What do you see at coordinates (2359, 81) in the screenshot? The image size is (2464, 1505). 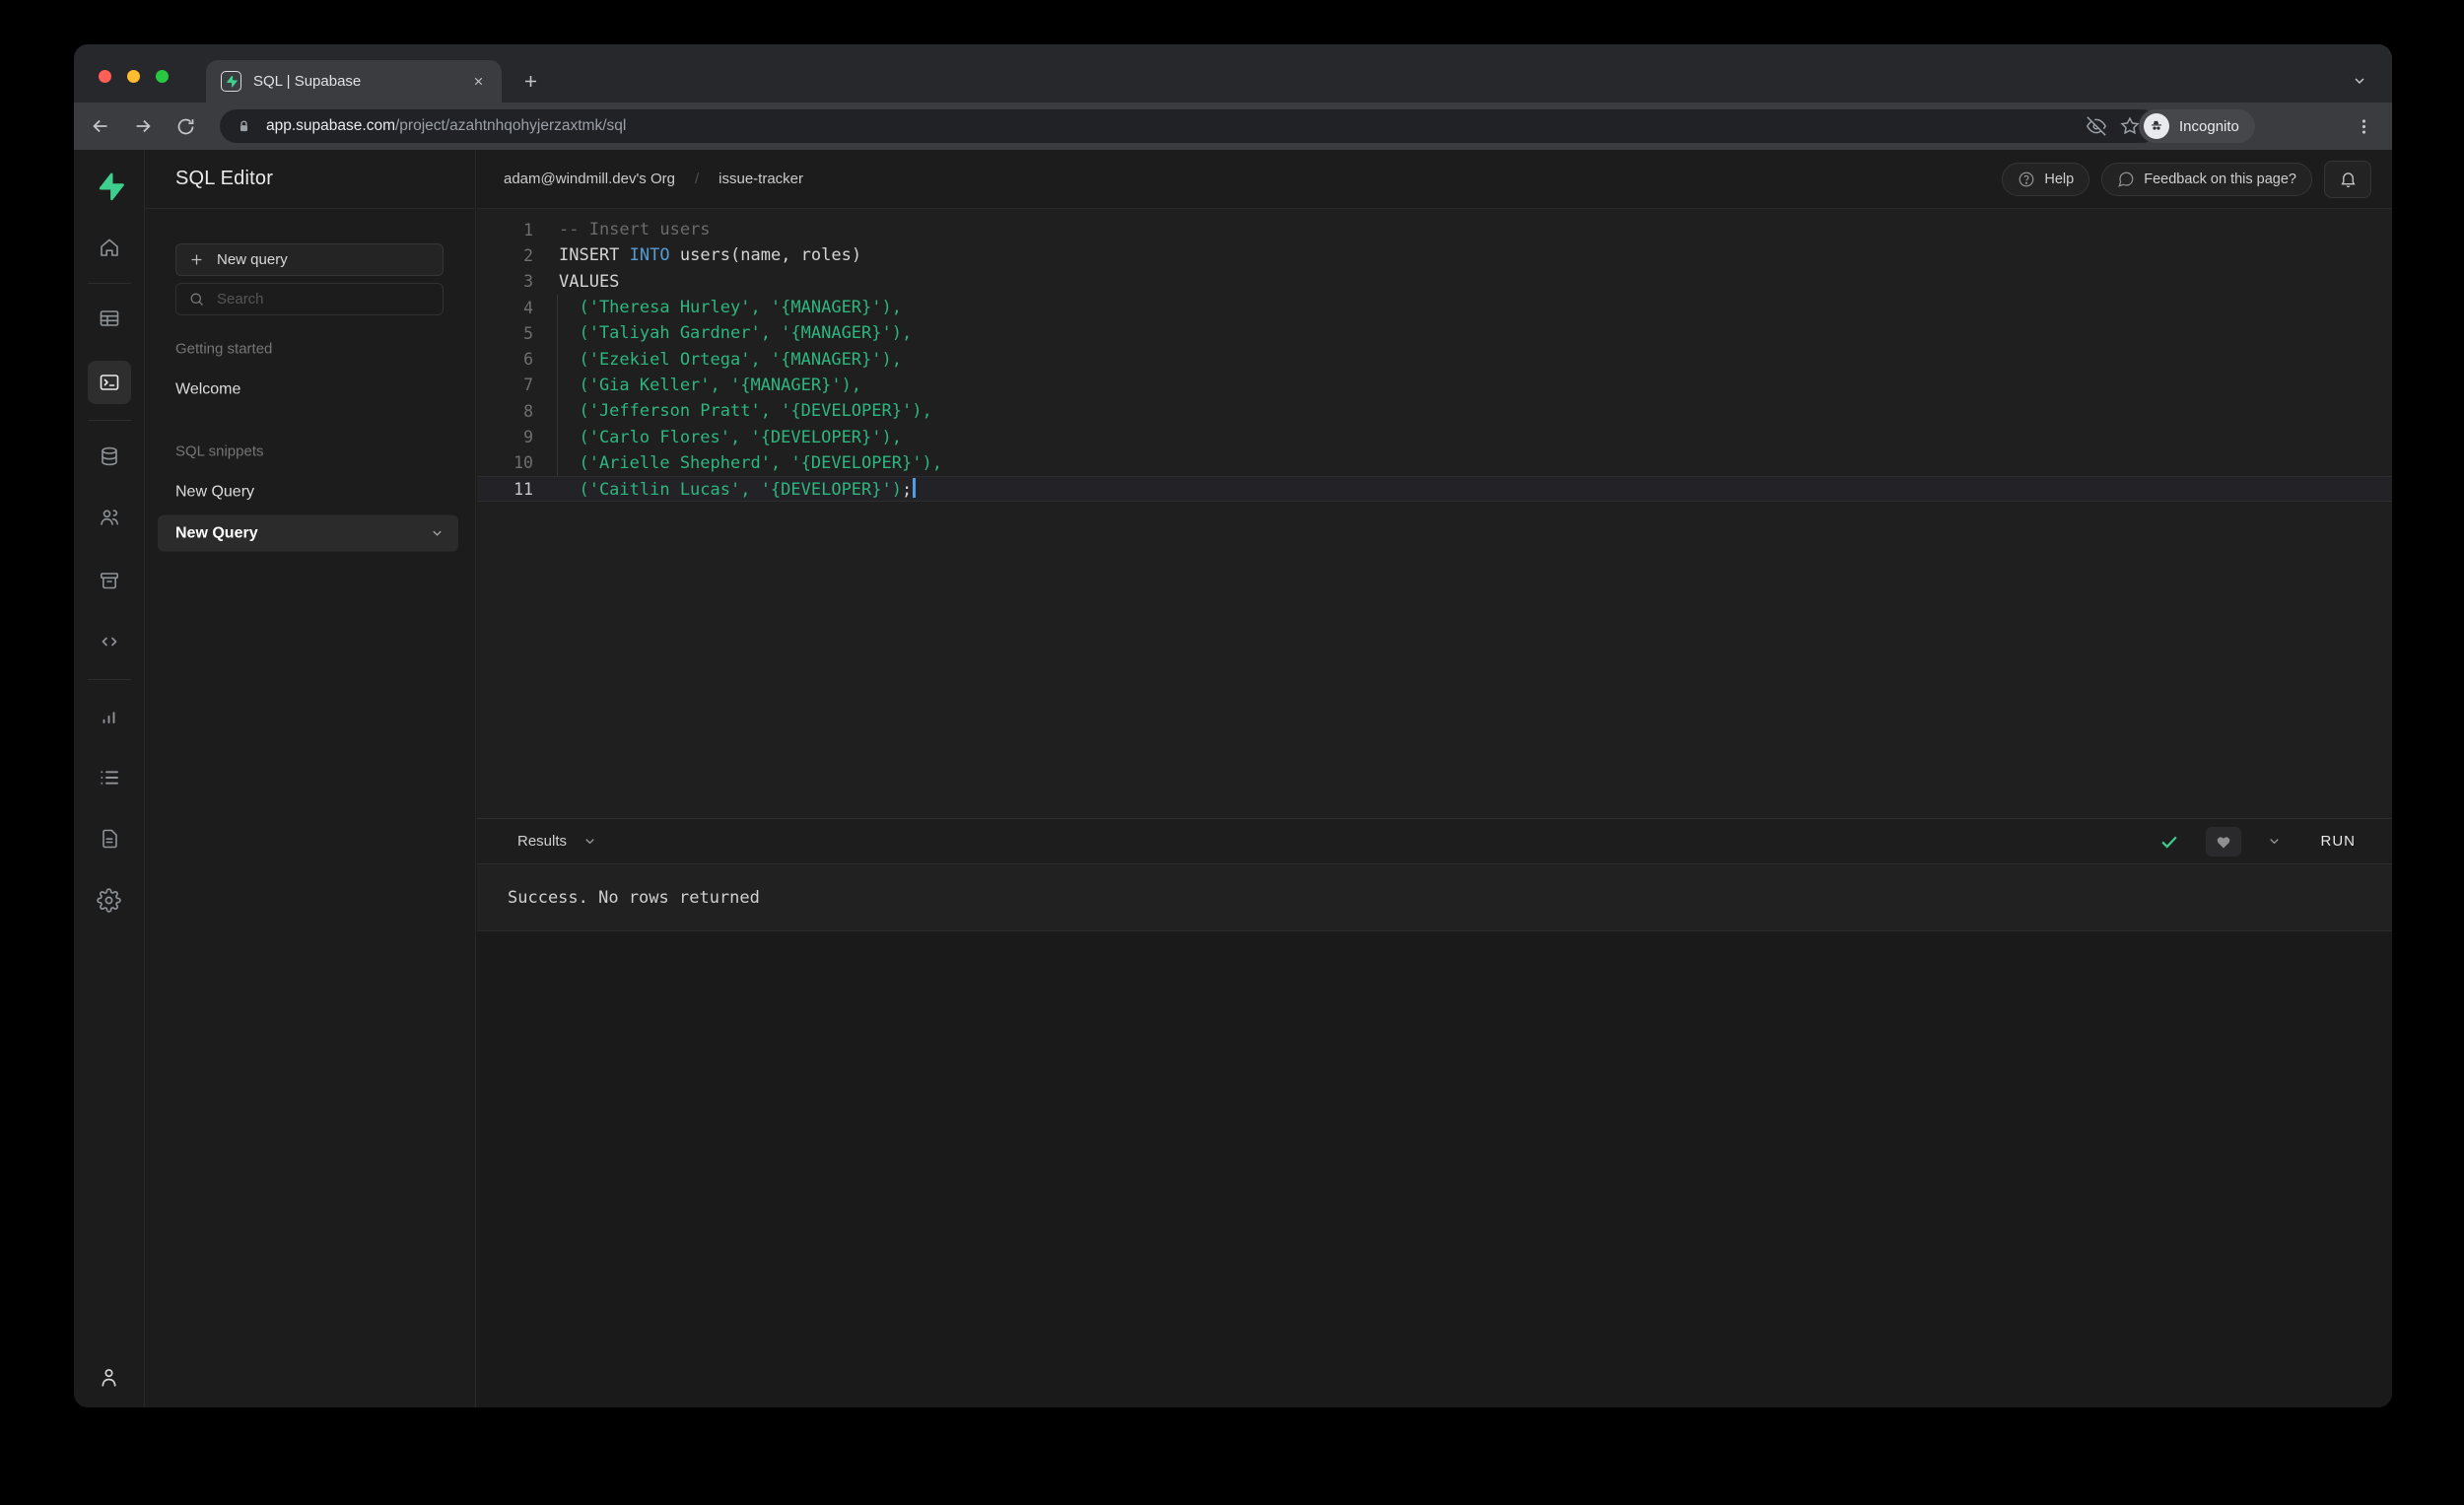 I see `tab-search-chevron-icon` at bounding box center [2359, 81].